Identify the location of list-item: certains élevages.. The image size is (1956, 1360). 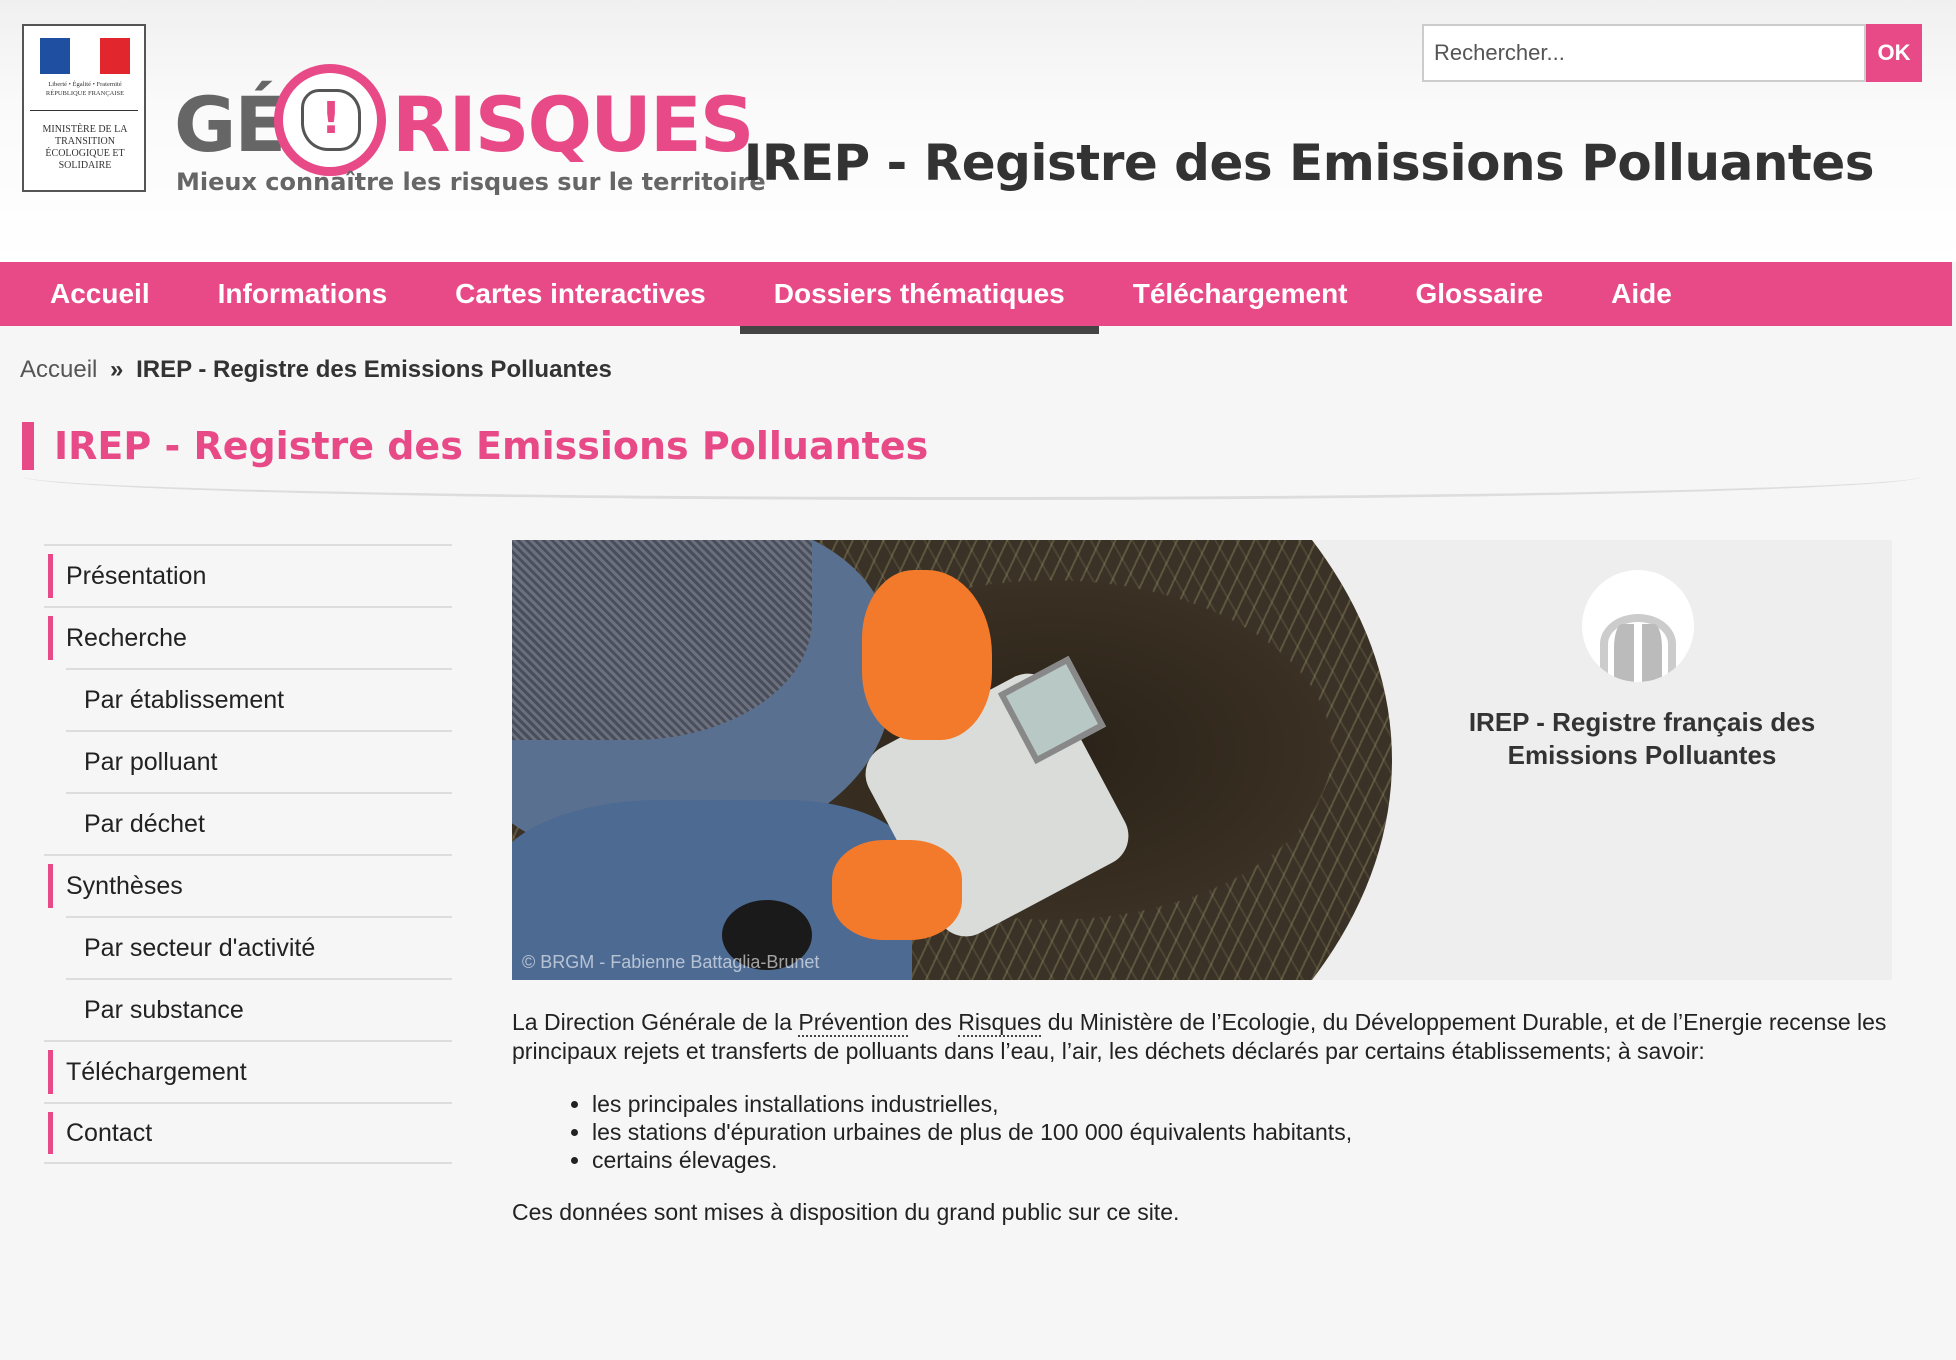
(1262, 1160).